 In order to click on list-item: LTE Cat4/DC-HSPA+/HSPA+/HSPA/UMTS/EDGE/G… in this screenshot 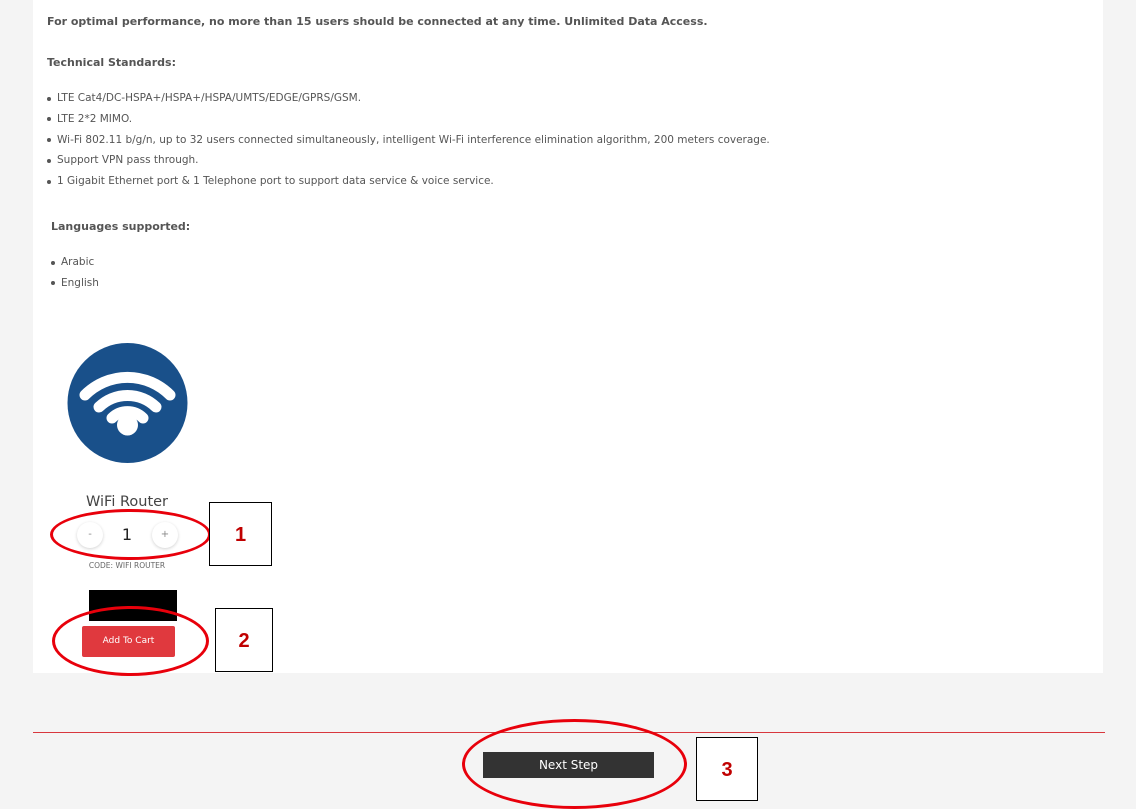, I will do `click(408, 98)`.